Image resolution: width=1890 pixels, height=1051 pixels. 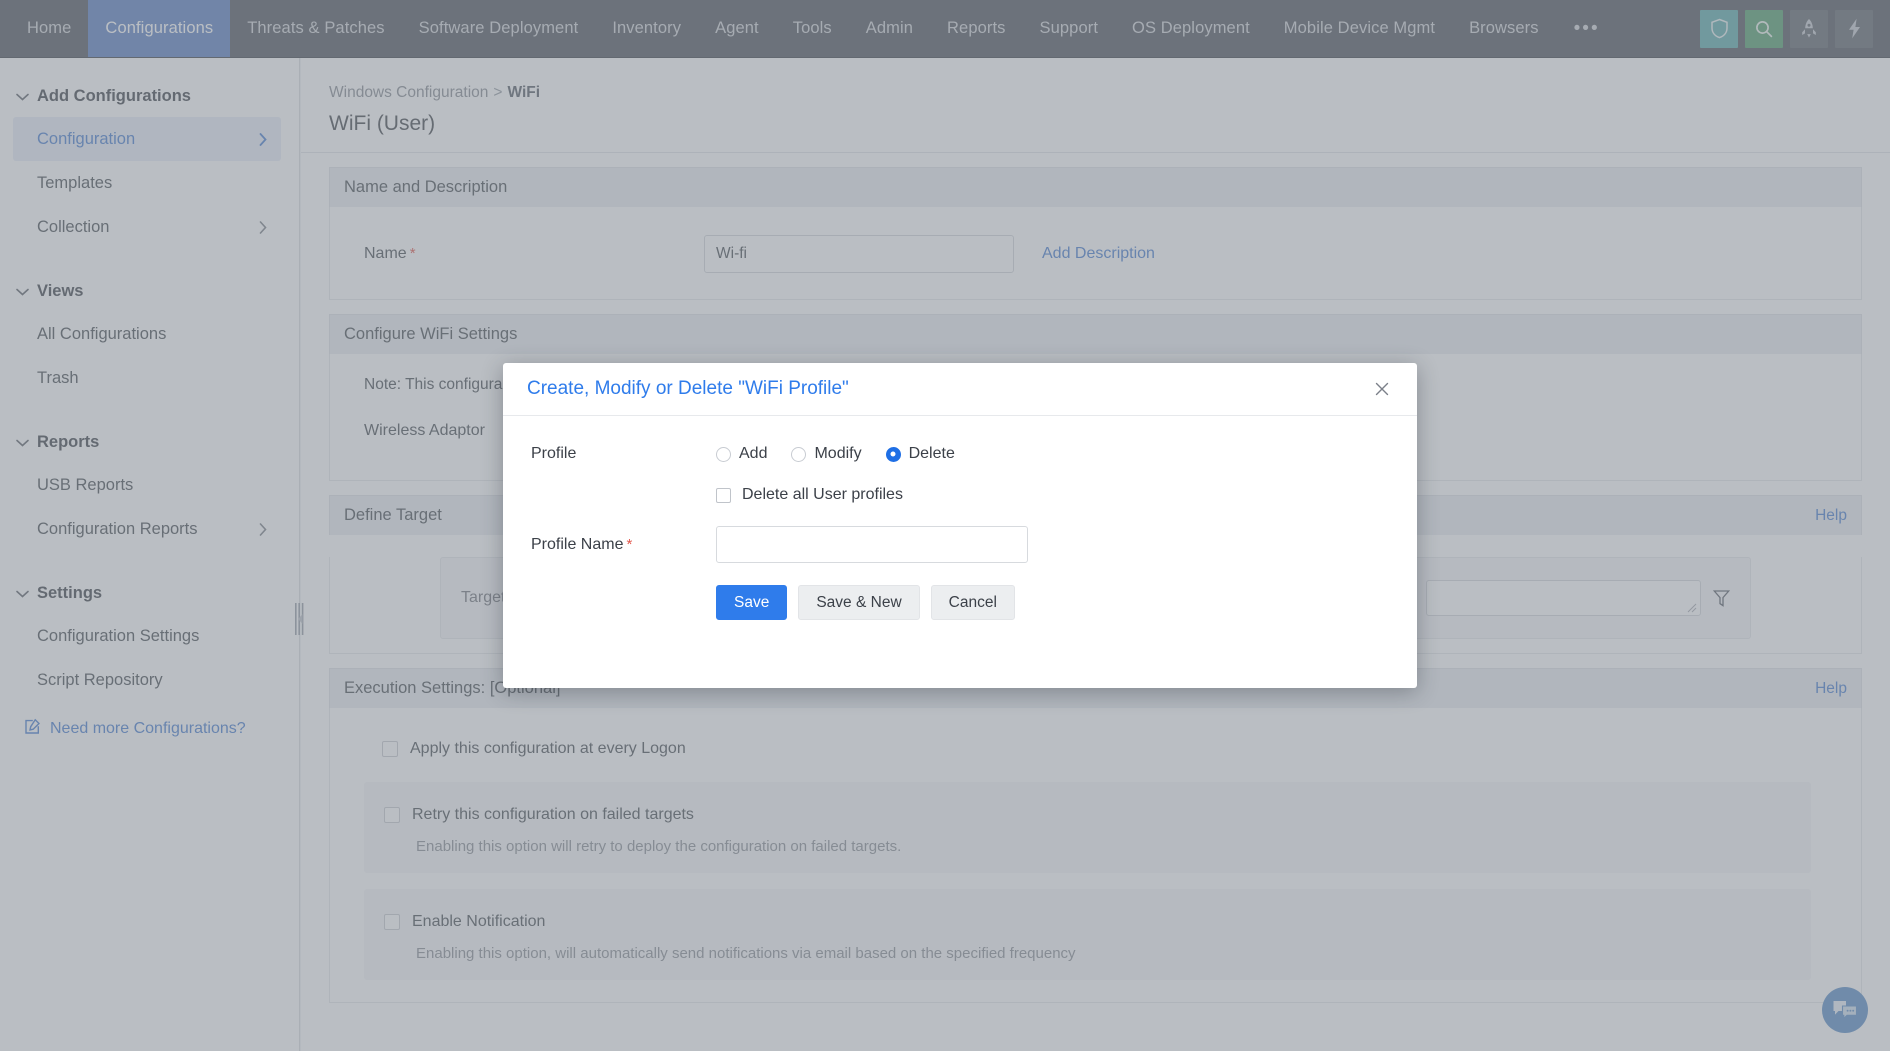 I want to click on profile-name-input, so click(x=872, y=544).